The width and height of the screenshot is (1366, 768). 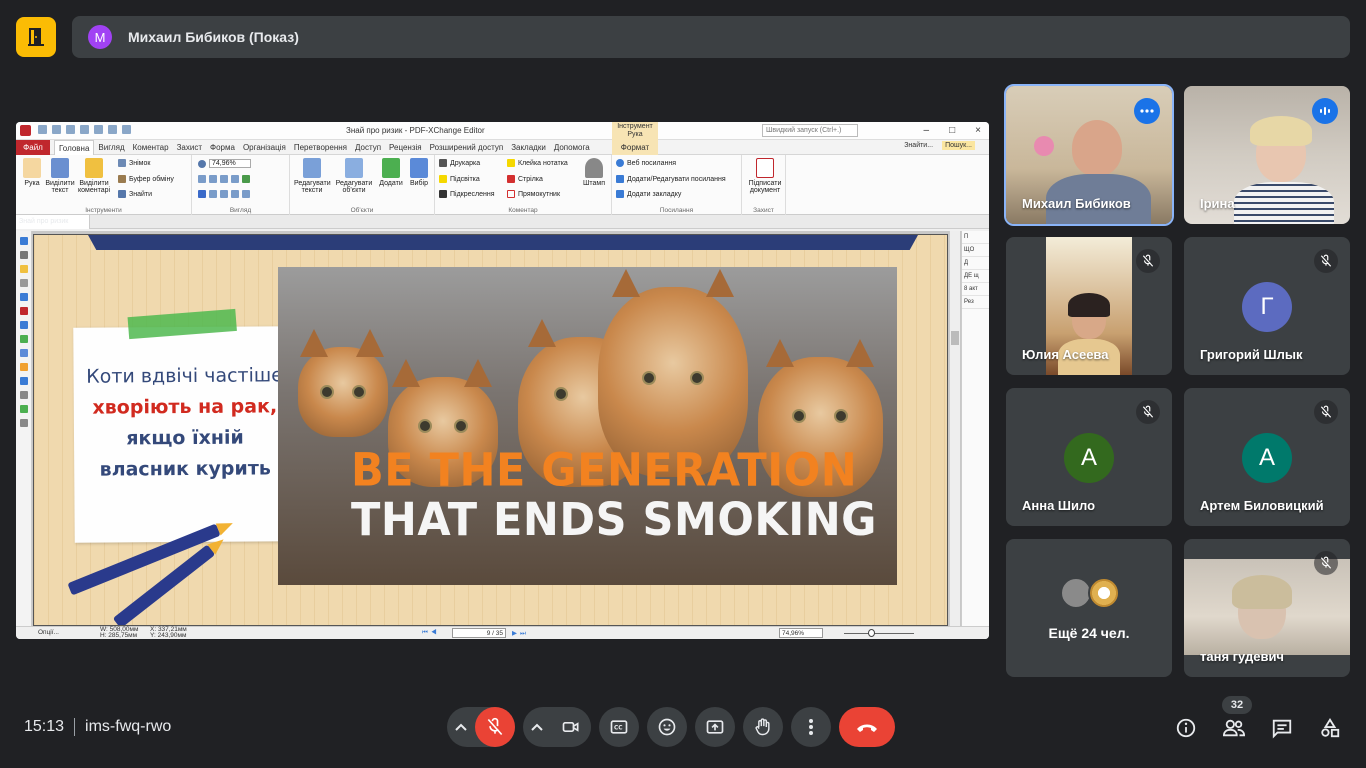 What do you see at coordinates (765, 176) in the screenshot?
I see `sign-document-button: Підписати документ` at bounding box center [765, 176].